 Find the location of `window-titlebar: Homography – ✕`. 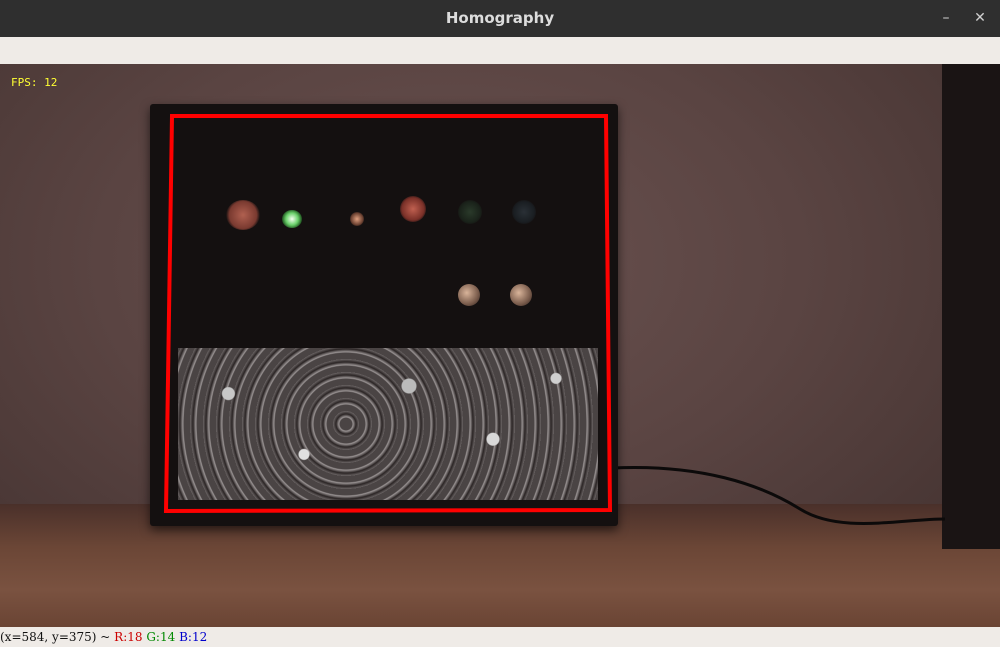

window-titlebar: Homography – ✕ is located at coordinates (500, 18).